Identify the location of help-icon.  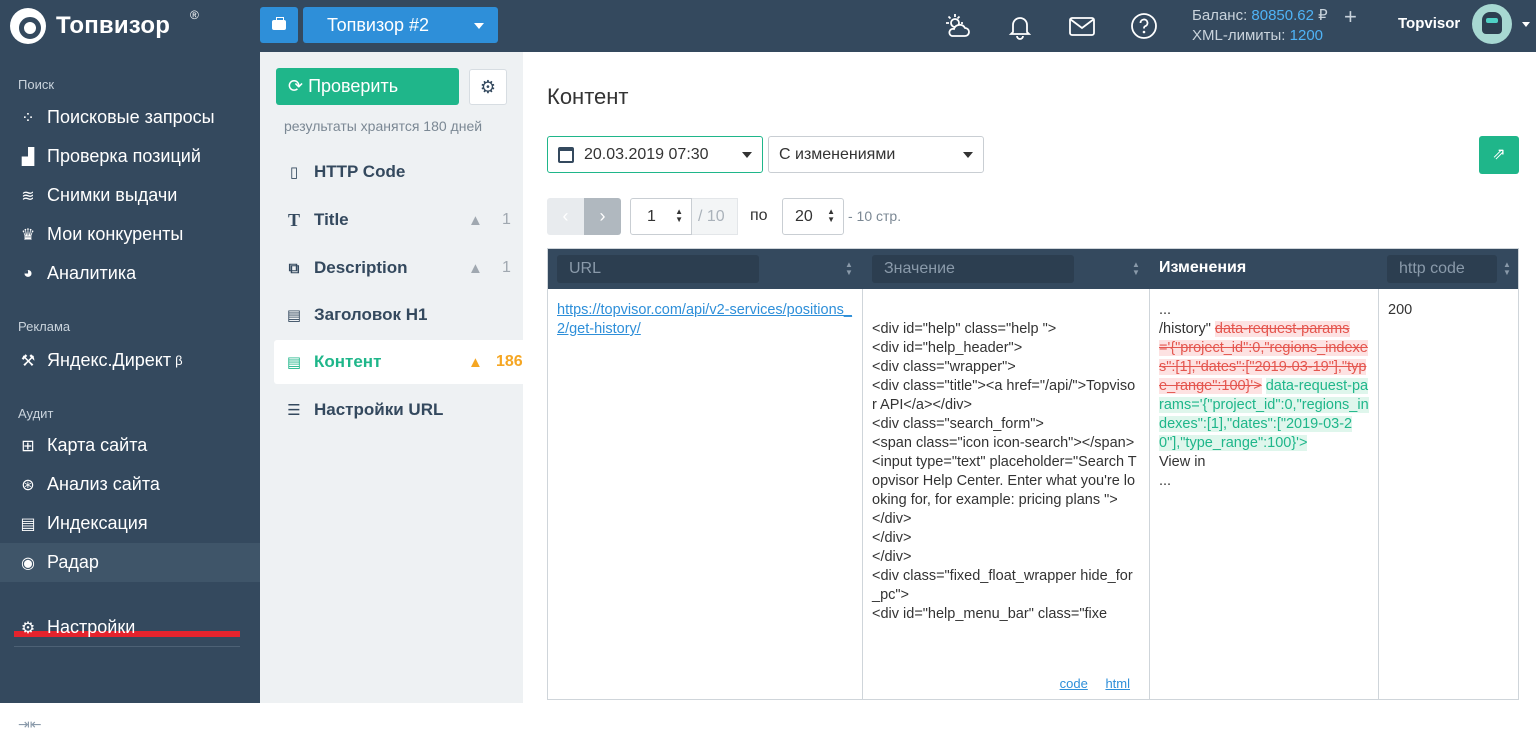
(1144, 26).